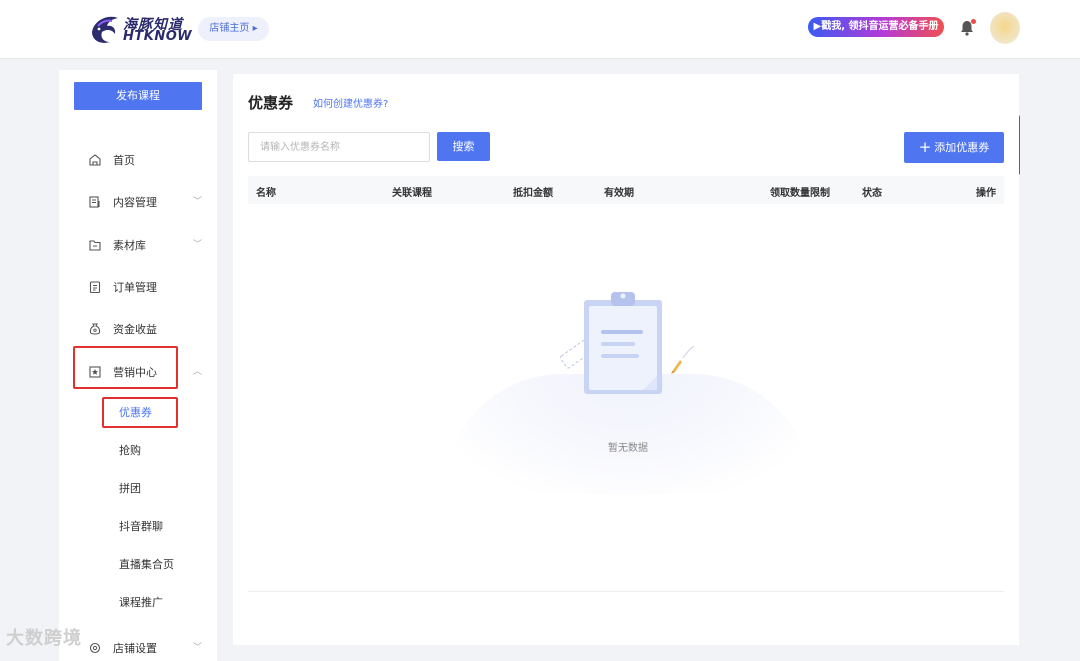 The height and width of the screenshot is (661, 1080). Describe the element at coordinates (350, 102) in the screenshot. I see `help-link: 如何创建优惠券?` at that location.